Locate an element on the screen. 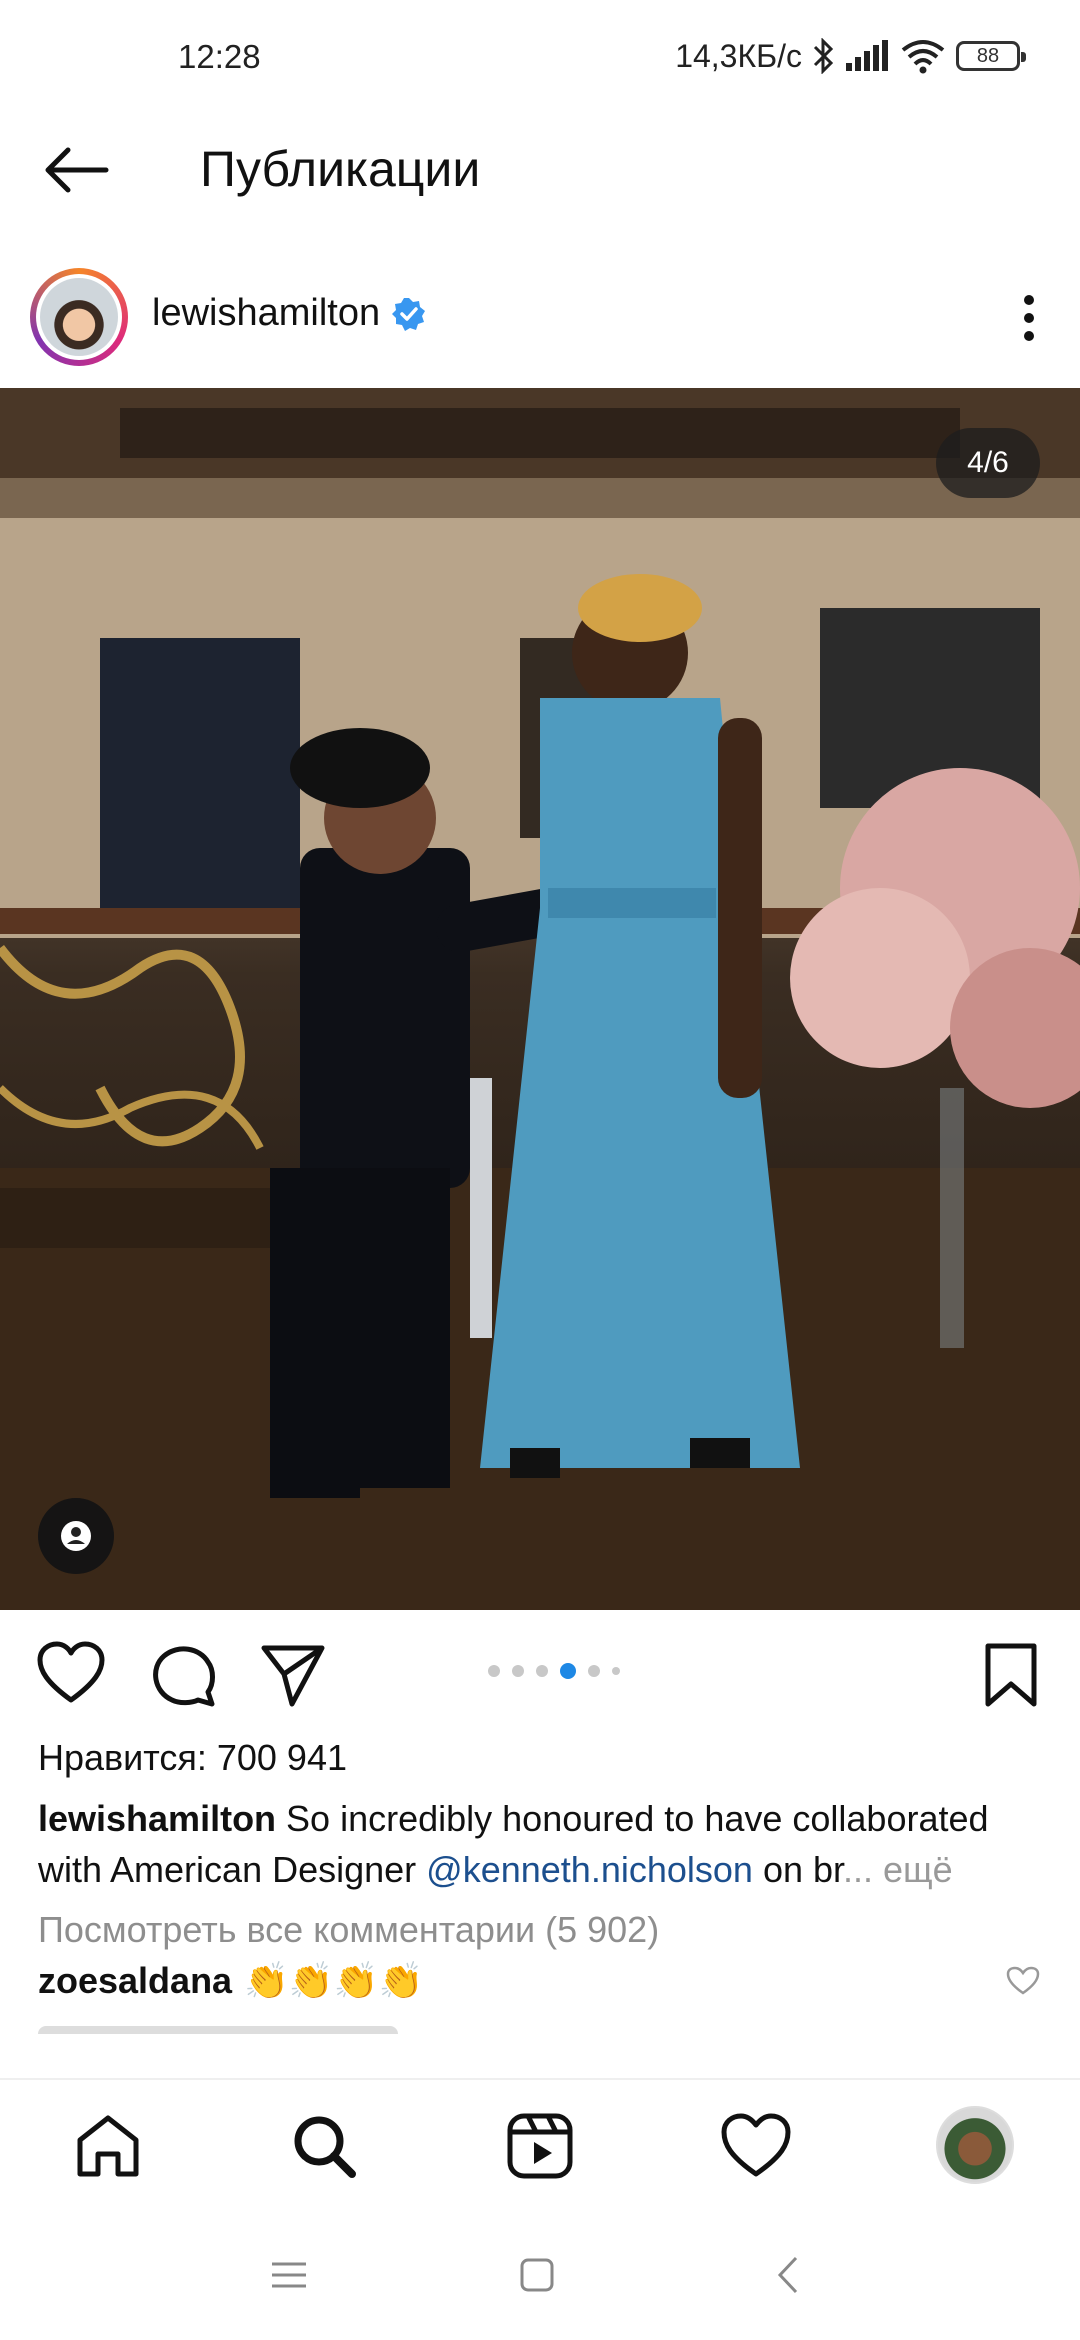  comment-item: zoesaldana 👏👏👏👏 is located at coordinates (230, 1981).